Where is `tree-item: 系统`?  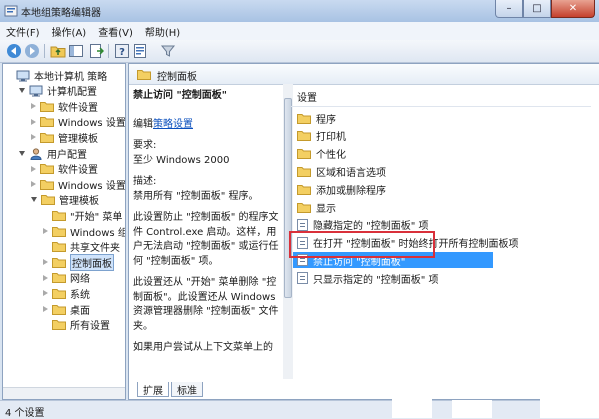 tree-item: 系统 is located at coordinates (66, 293).